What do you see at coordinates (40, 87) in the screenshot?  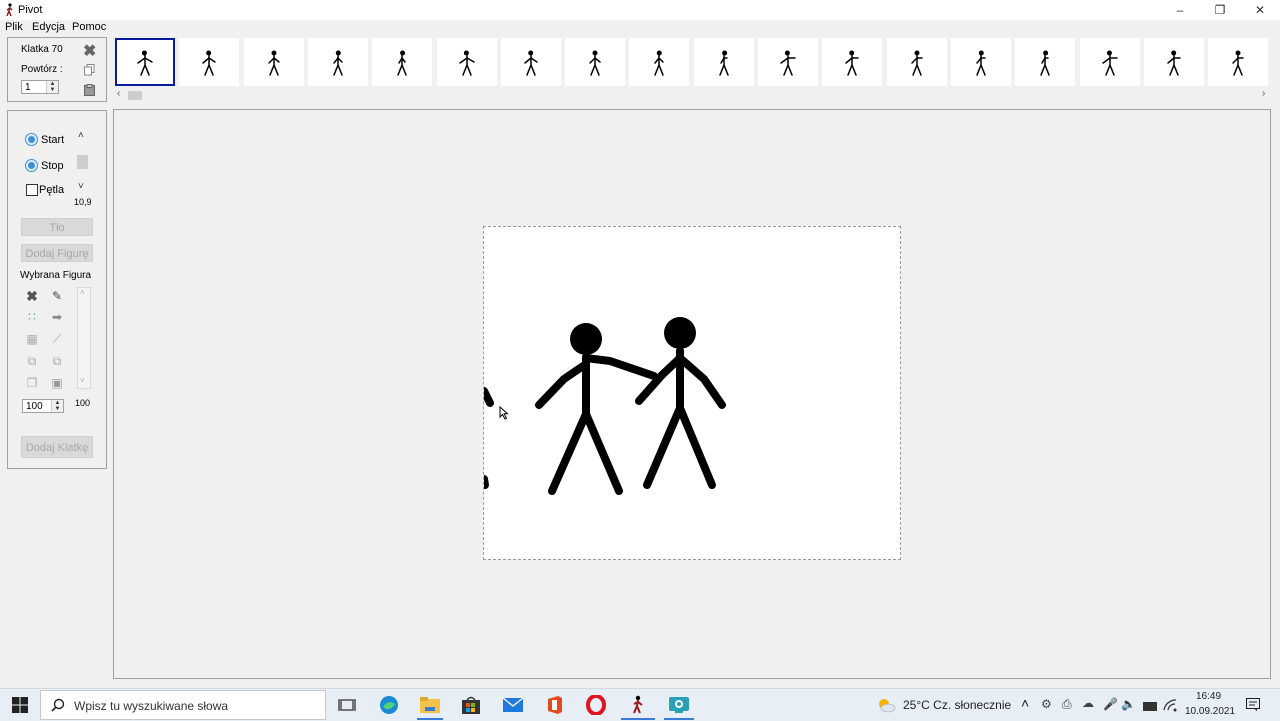 I see `repeat-stepper: 1 ▲ ▼` at bounding box center [40, 87].